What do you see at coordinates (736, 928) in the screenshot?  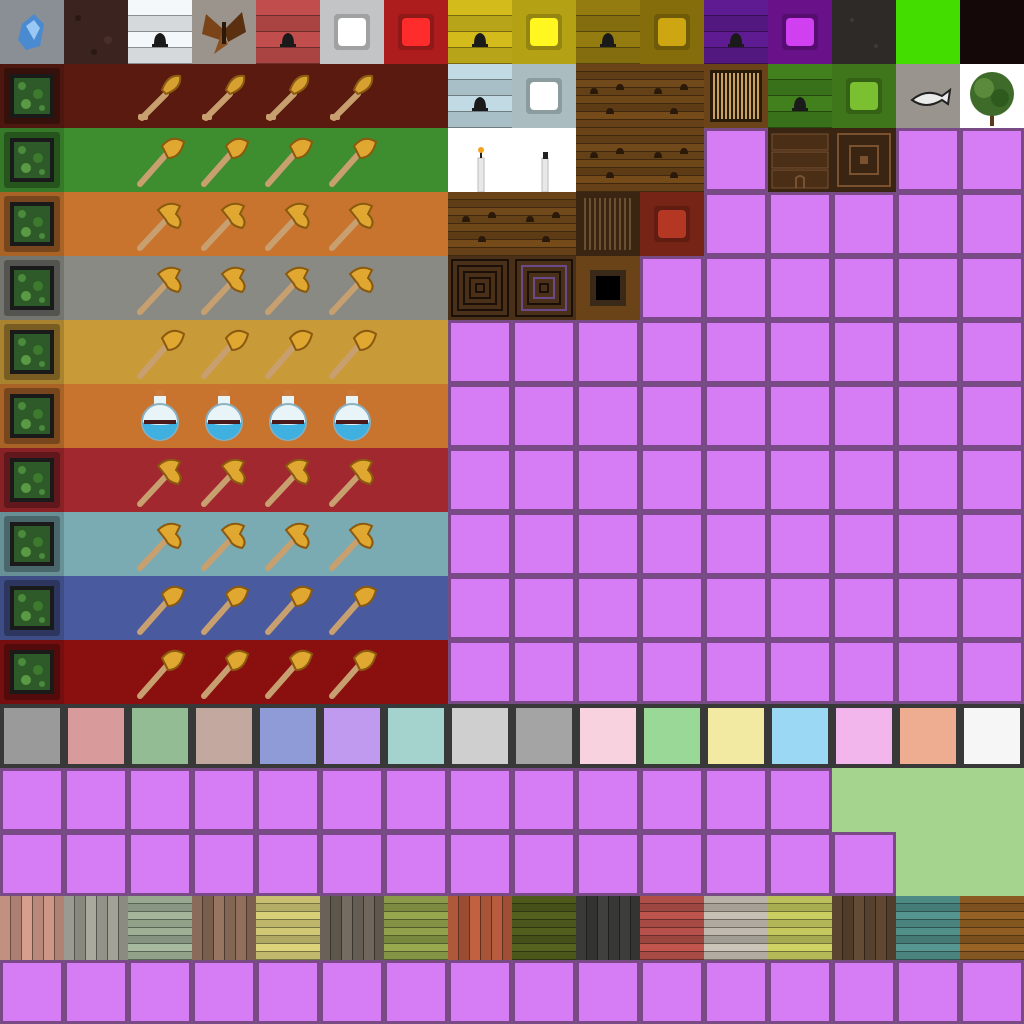 I see `pale-gray-plank-icon` at bounding box center [736, 928].